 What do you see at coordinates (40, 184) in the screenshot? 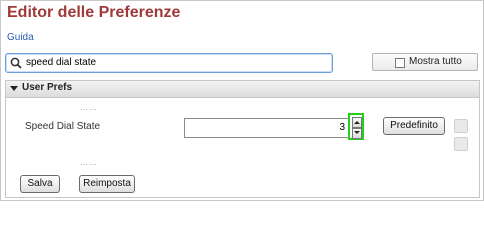
I see `save-button: Salva` at bounding box center [40, 184].